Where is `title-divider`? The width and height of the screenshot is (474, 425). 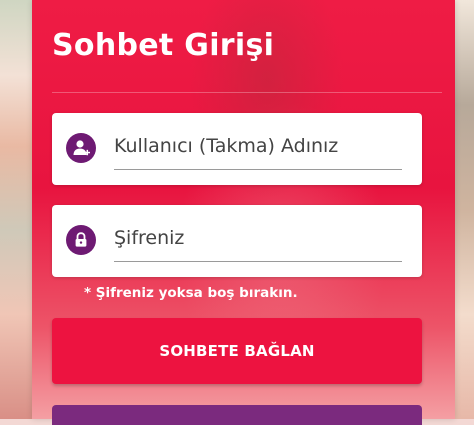 title-divider is located at coordinates (247, 92).